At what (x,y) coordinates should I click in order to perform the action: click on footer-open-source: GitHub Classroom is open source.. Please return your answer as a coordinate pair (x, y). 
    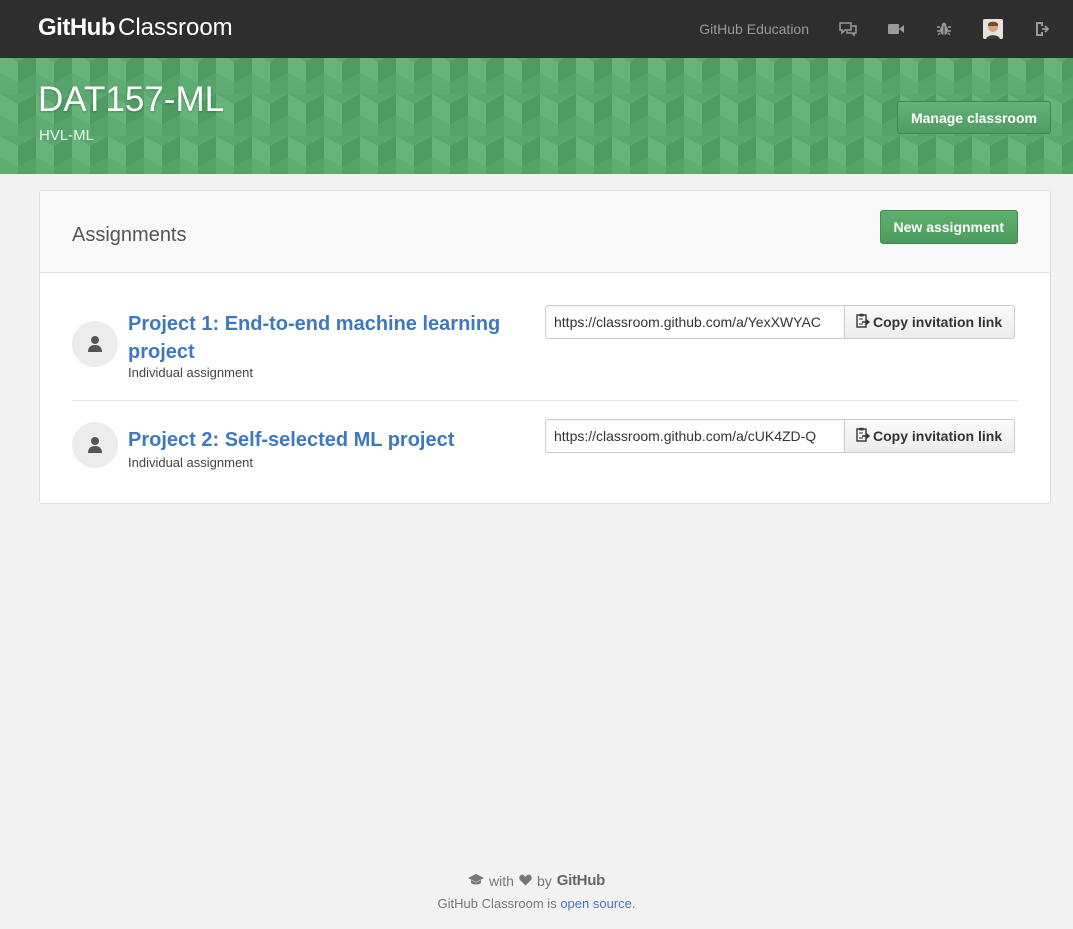
    Looking at the image, I should click on (536, 903).